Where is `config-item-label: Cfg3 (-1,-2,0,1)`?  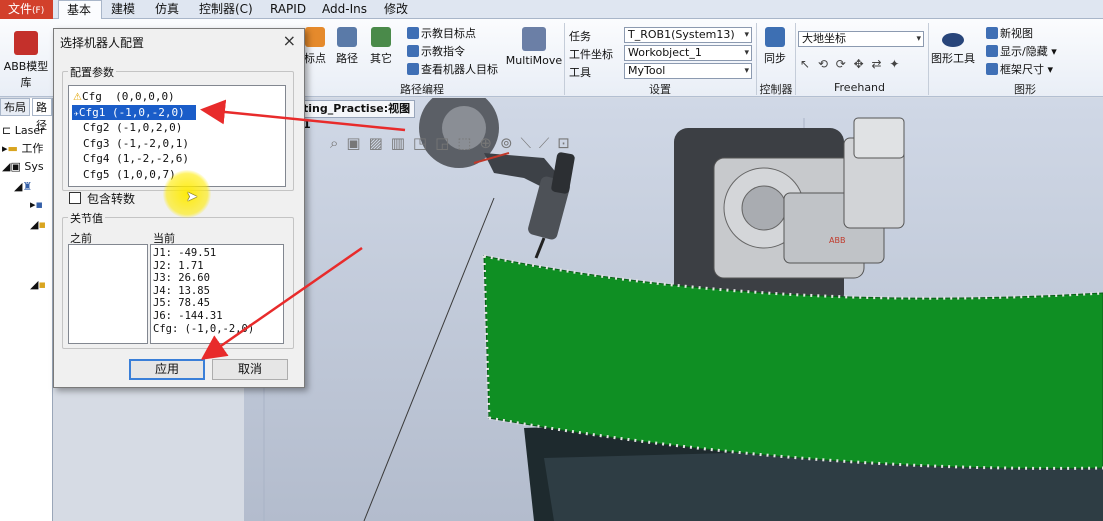
config-item-label: Cfg3 (-1,-2,0,1) is located at coordinates (136, 143).